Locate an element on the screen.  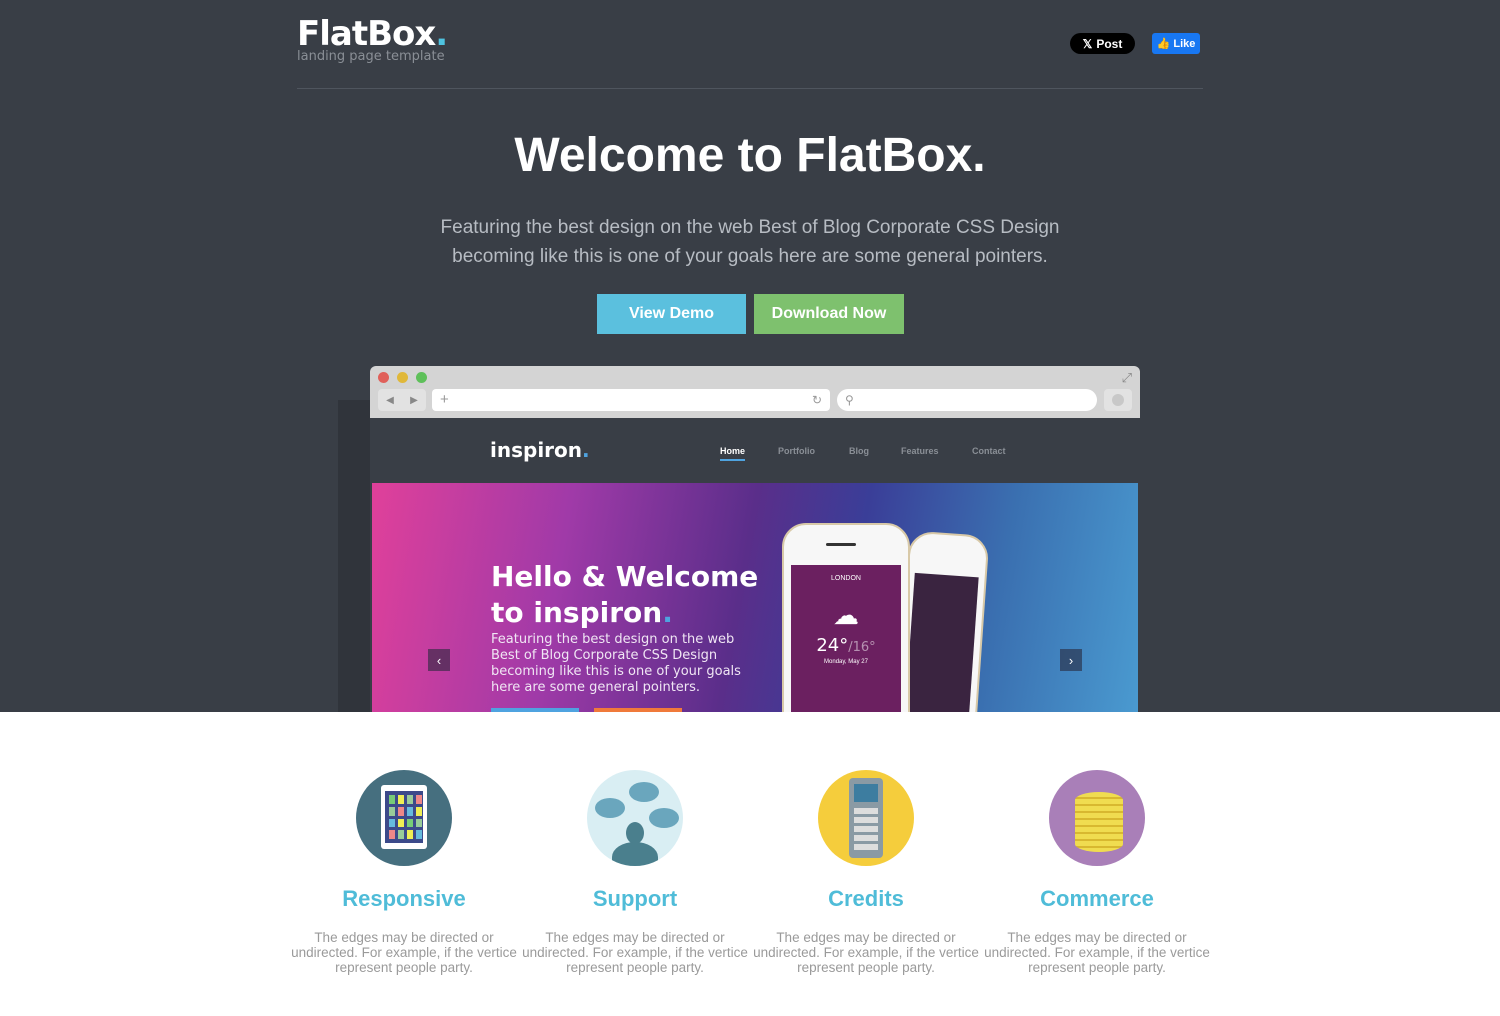
logo: FlatBox. is located at coordinates (372, 34).